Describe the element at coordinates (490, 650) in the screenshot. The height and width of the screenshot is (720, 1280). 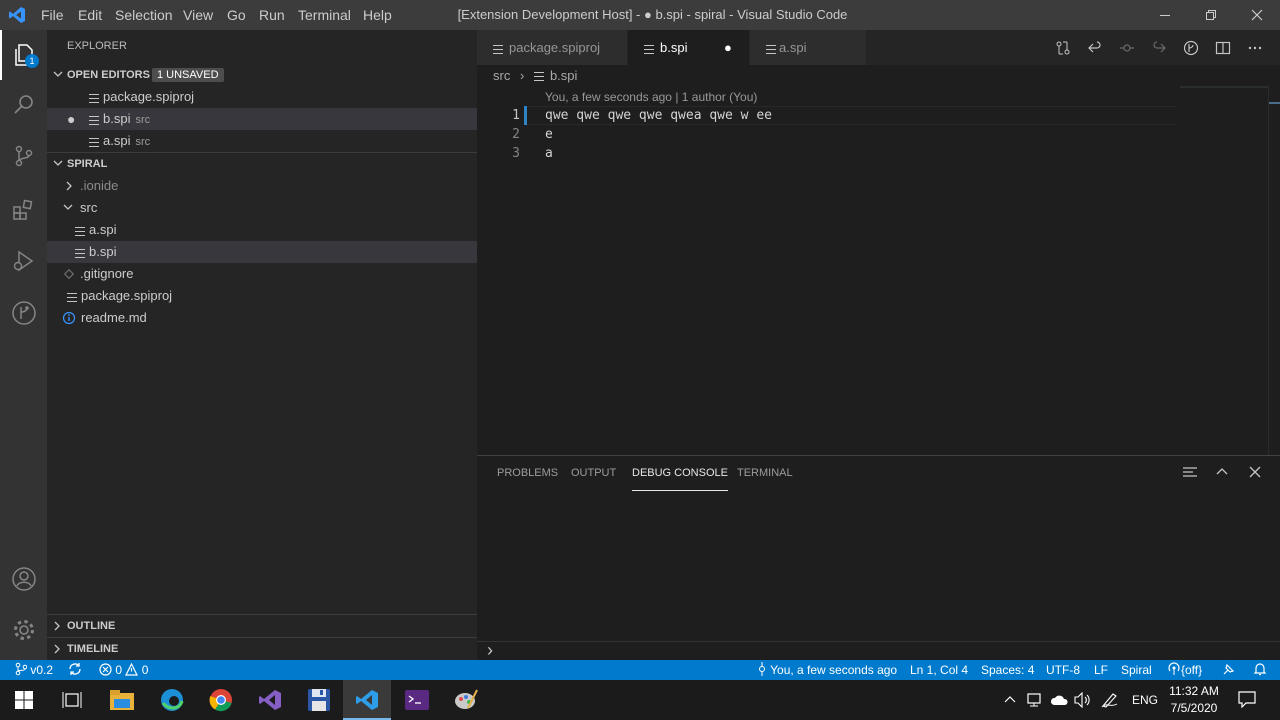
I see `console-prompt-icon: ›` at that location.